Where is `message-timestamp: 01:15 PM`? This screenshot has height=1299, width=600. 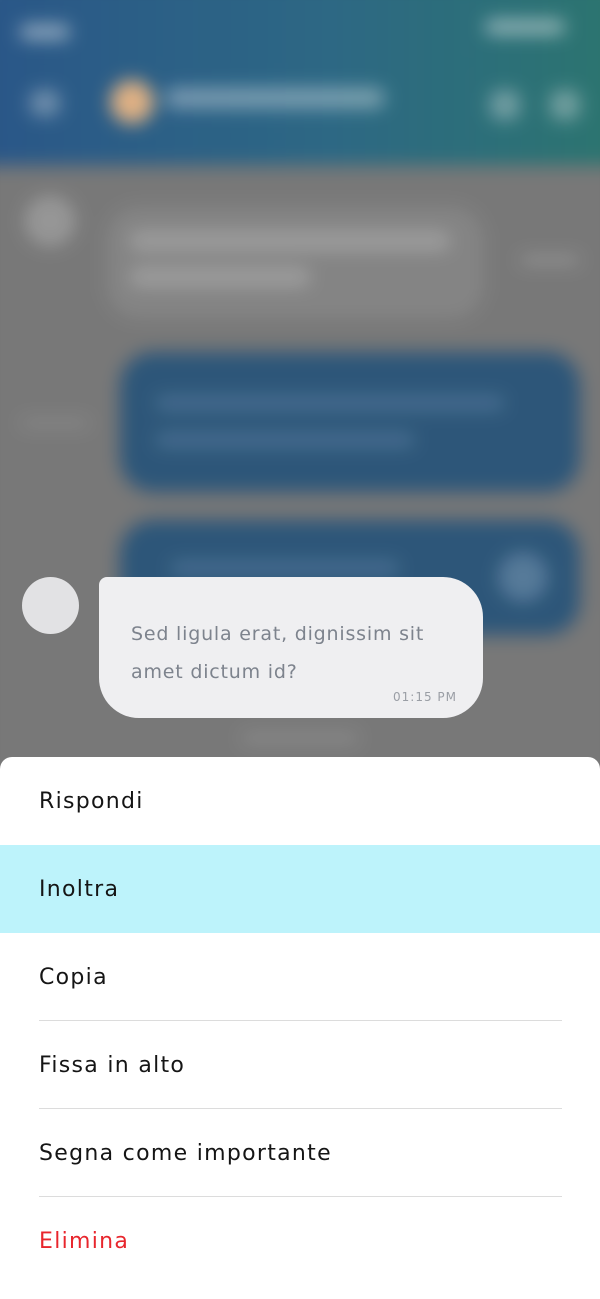 message-timestamp: 01:15 PM is located at coordinates (425, 697).